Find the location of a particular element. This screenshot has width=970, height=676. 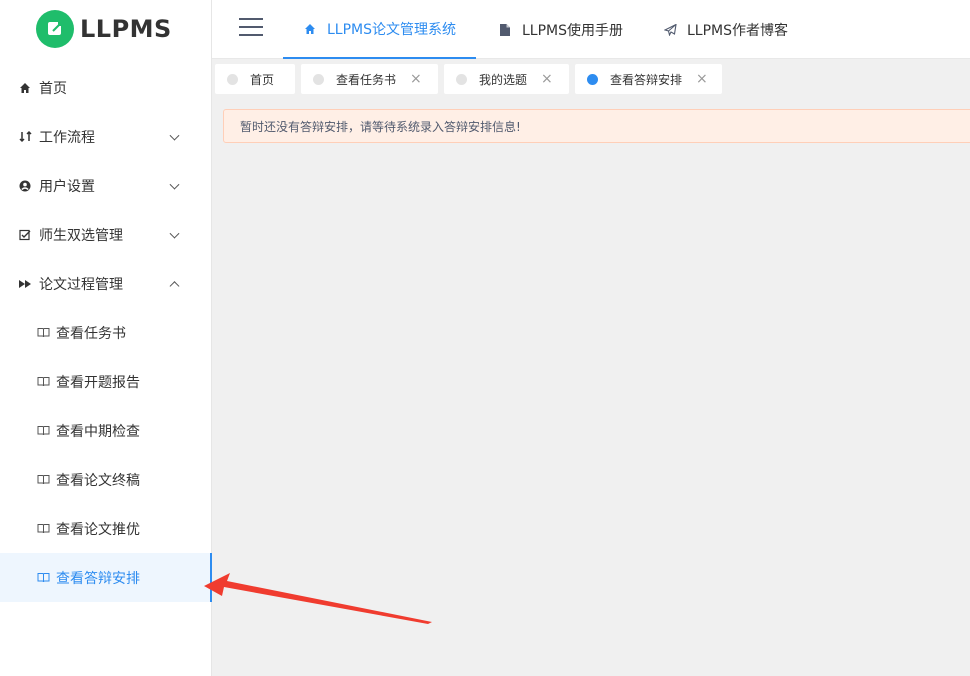

sidebar-item-user-settings: 用户设置 is located at coordinates (106, 185).